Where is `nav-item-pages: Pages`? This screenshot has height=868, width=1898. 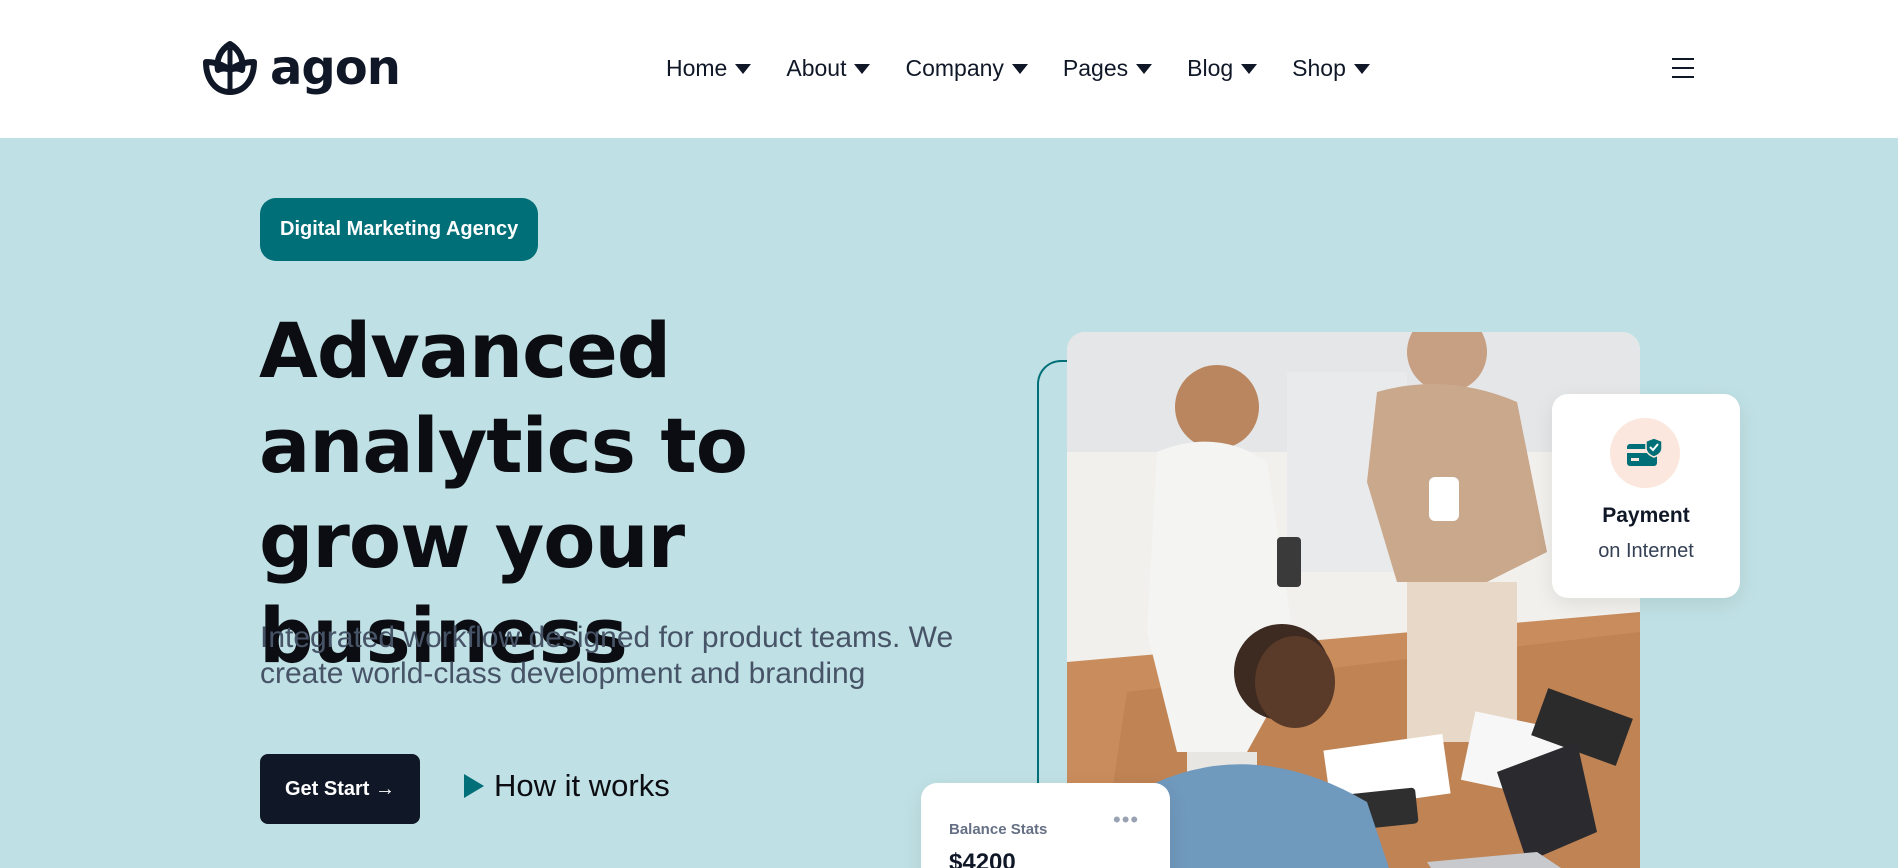 nav-item-pages: Pages is located at coordinates (1107, 68).